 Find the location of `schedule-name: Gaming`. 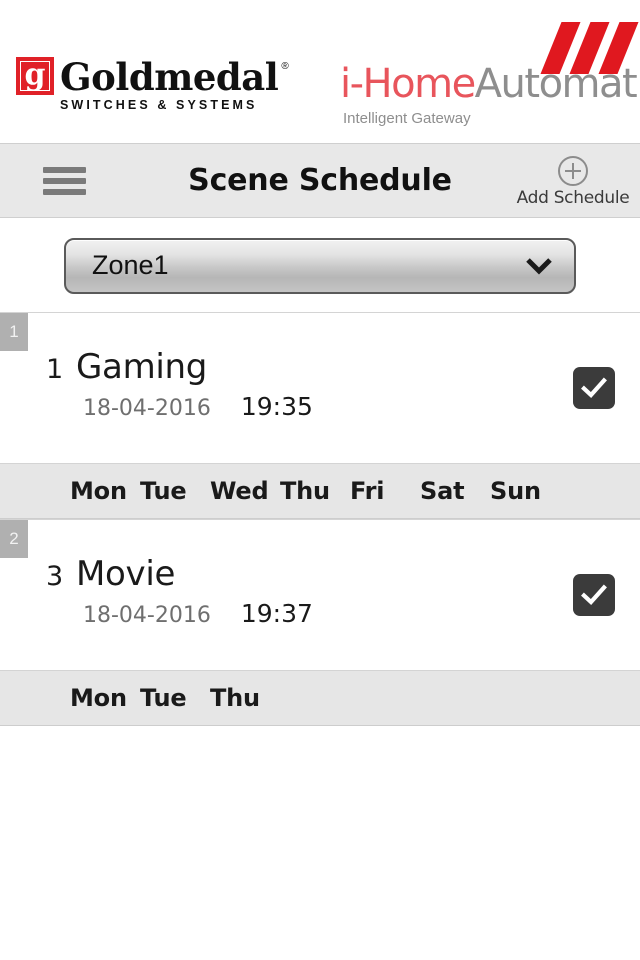

schedule-name: Gaming is located at coordinates (142, 367).